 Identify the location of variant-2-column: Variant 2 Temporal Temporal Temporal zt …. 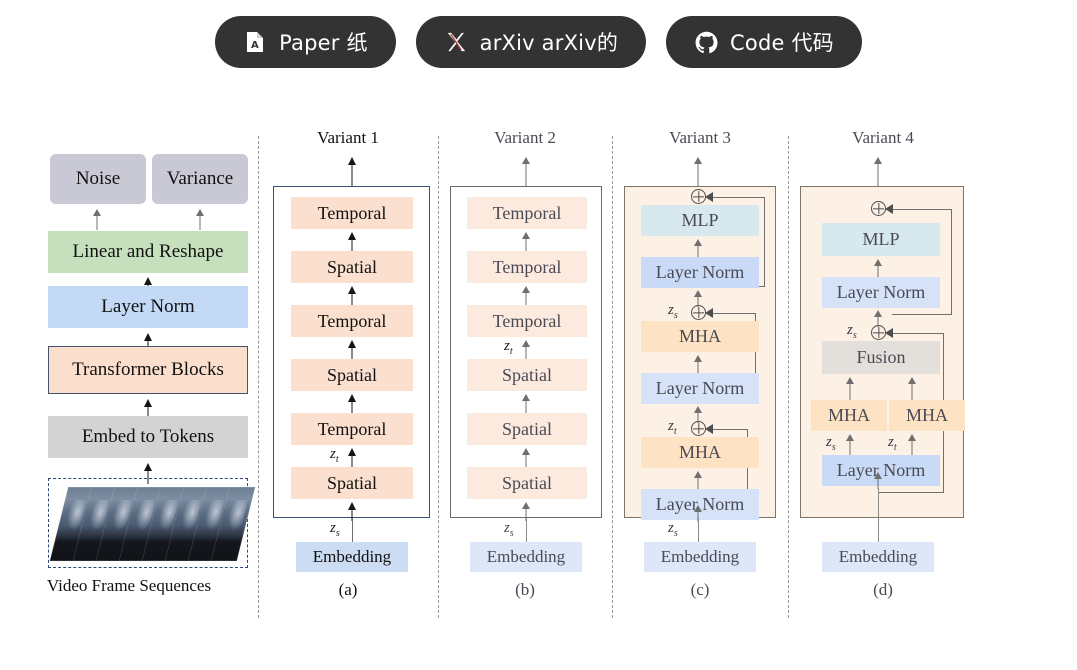
(525, 373).